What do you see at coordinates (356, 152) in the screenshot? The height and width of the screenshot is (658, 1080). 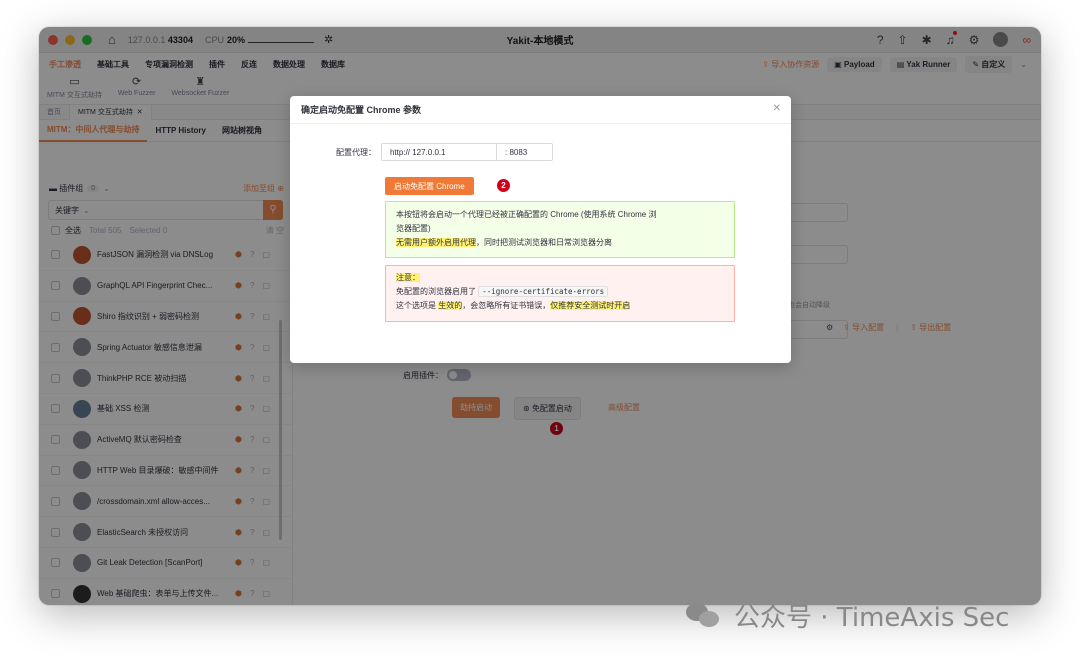 I see `proxy-label: 配置代理：` at bounding box center [356, 152].